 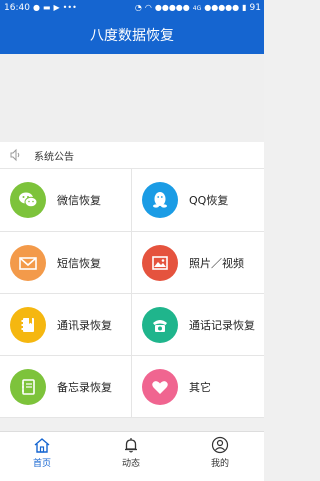 What do you see at coordinates (28, 200) in the screenshot?
I see `wechat-icon` at bounding box center [28, 200].